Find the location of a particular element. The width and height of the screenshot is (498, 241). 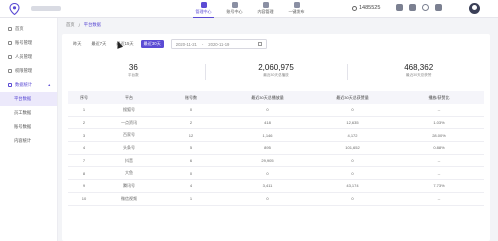

cell-index: 8 is located at coordinates (84, 173).